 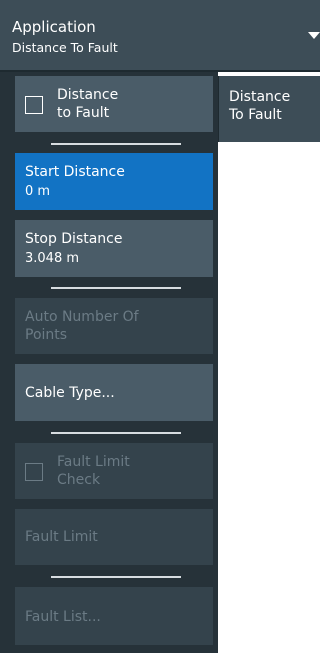 What do you see at coordinates (314, 35) in the screenshot?
I see `triangle-down-icon` at bounding box center [314, 35].